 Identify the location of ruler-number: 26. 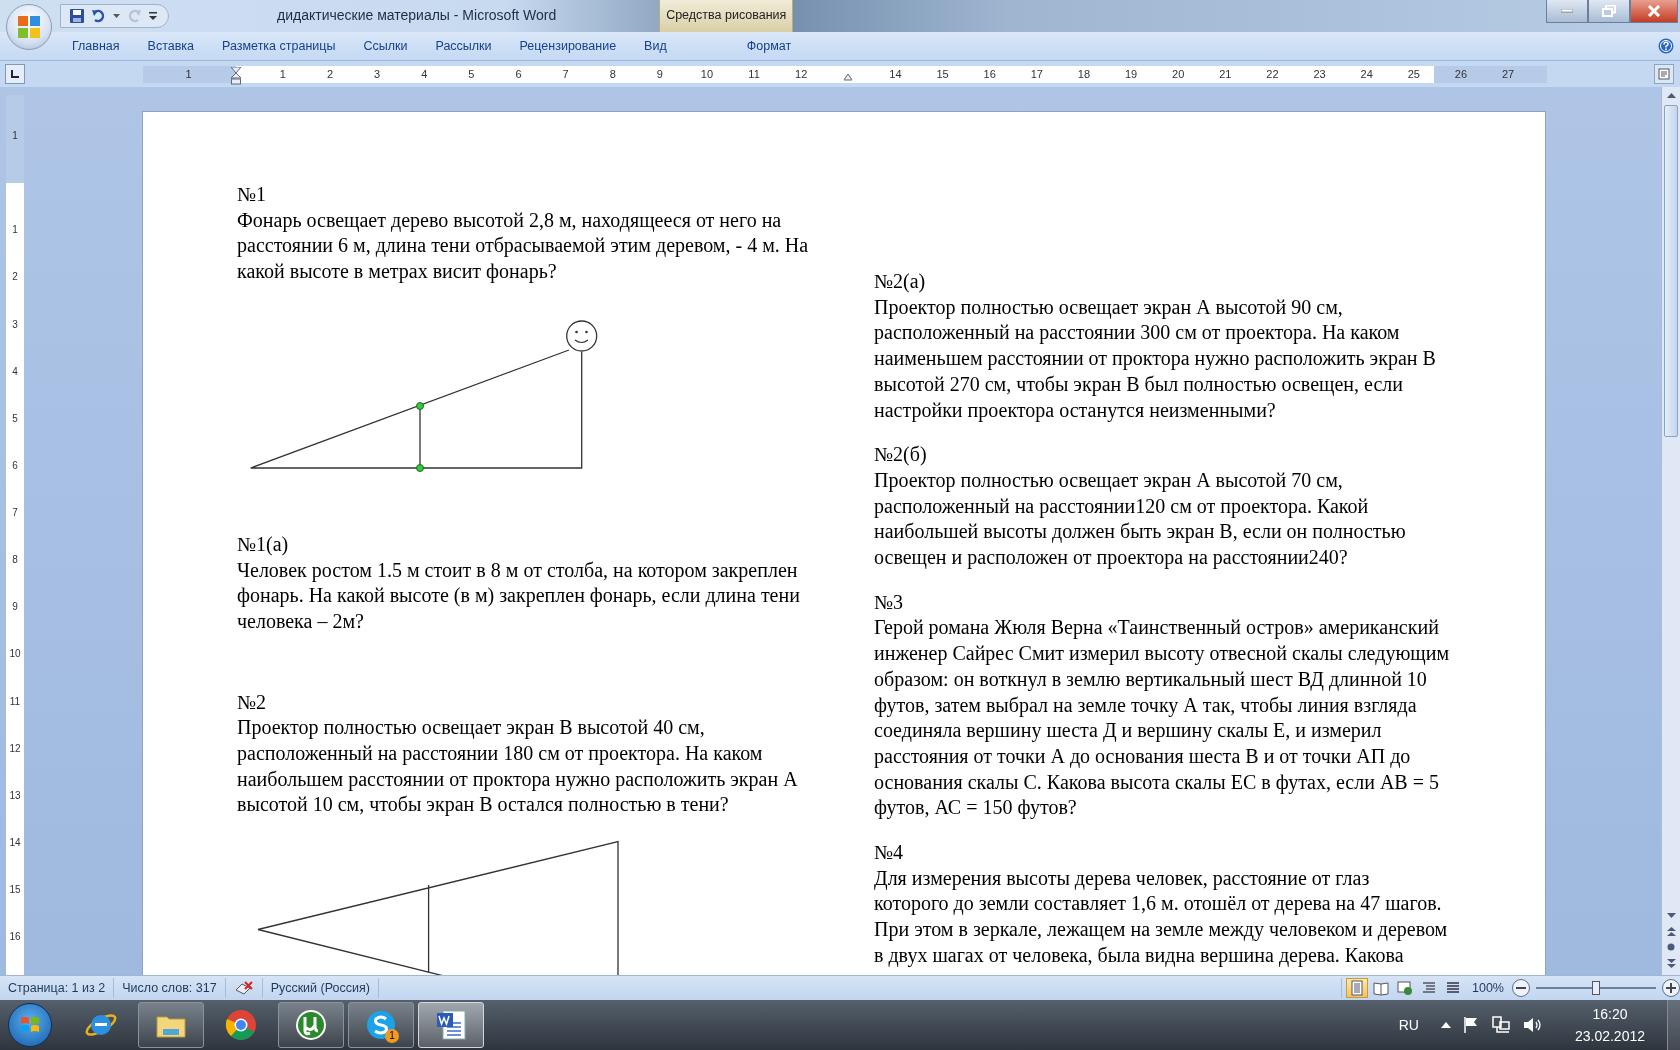
(1461, 74).